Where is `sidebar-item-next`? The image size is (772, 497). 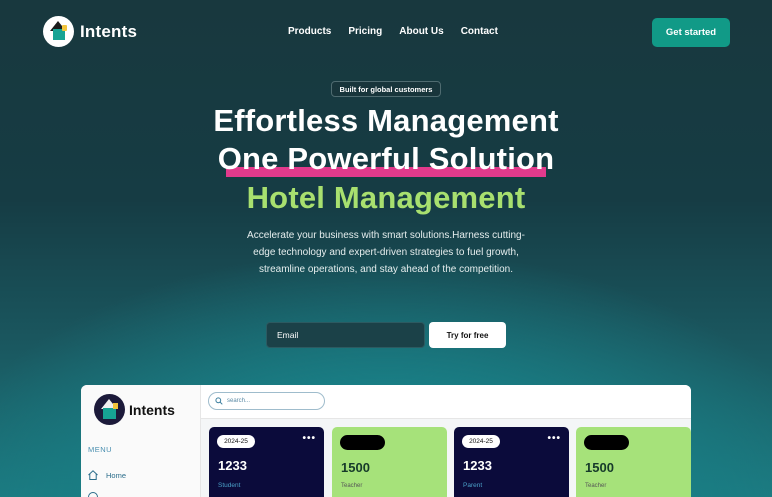
sidebar-item-next is located at coordinates (93, 494).